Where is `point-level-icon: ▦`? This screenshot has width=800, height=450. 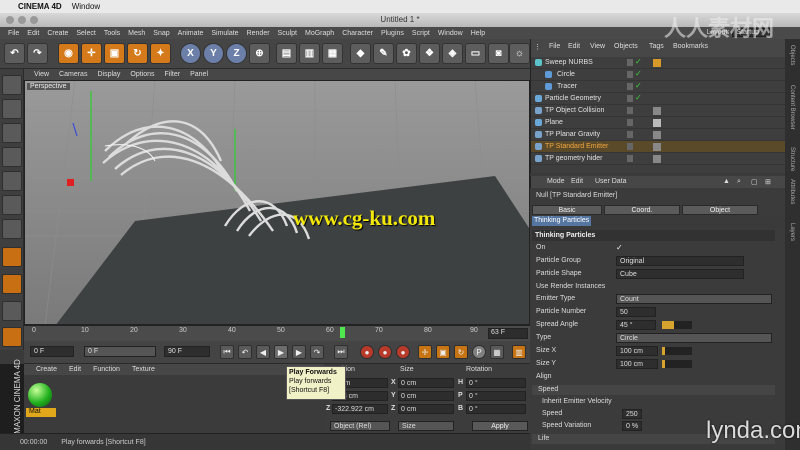 point-level-icon: ▦ is located at coordinates (497, 352).